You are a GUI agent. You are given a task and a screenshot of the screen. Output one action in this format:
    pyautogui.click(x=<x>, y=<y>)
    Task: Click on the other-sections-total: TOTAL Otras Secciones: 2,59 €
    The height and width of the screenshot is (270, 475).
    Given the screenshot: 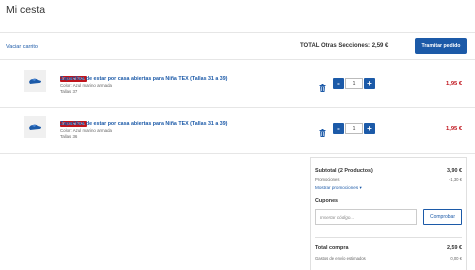 What is the action you would take?
    pyautogui.click(x=344, y=46)
    